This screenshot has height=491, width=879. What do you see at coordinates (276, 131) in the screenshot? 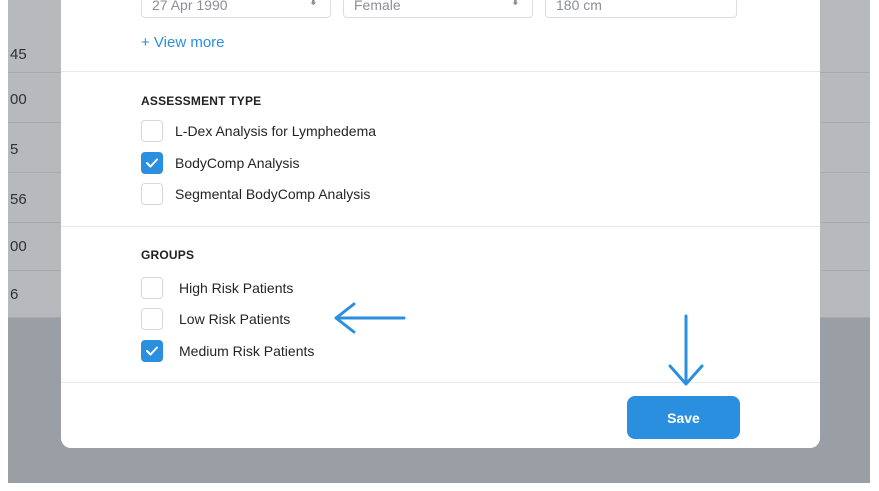
I see `assessment-option-label: L-Dex Analysis for Lymphedema` at bounding box center [276, 131].